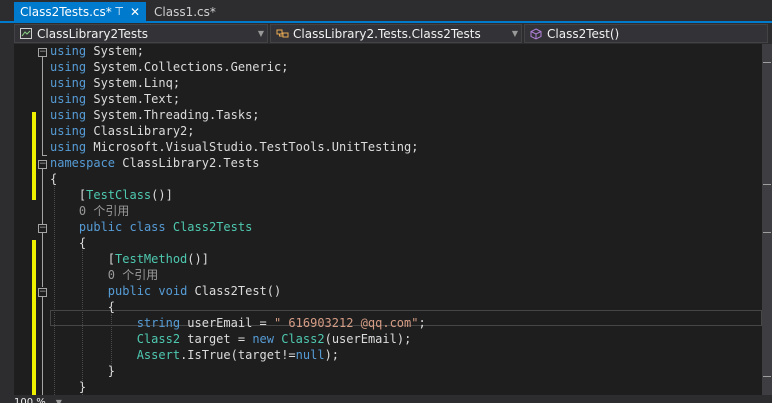 This screenshot has height=403, width=772. What do you see at coordinates (282, 34) in the screenshot?
I see `class-icon` at bounding box center [282, 34].